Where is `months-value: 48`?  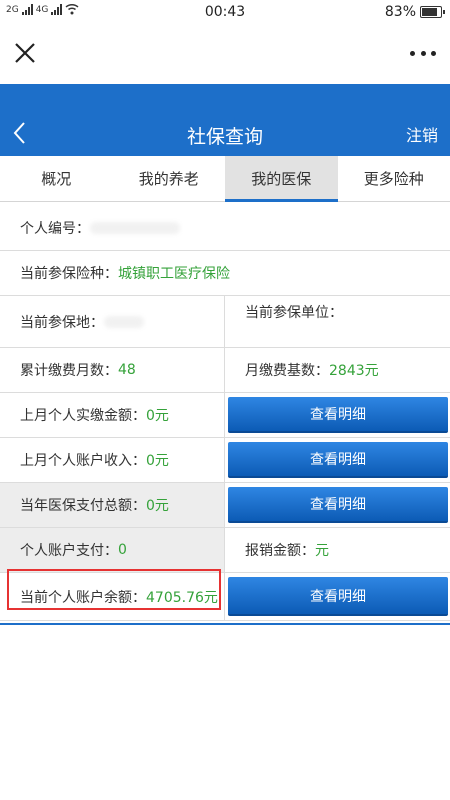 months-value: 48 is located at coordinates (127, 370).